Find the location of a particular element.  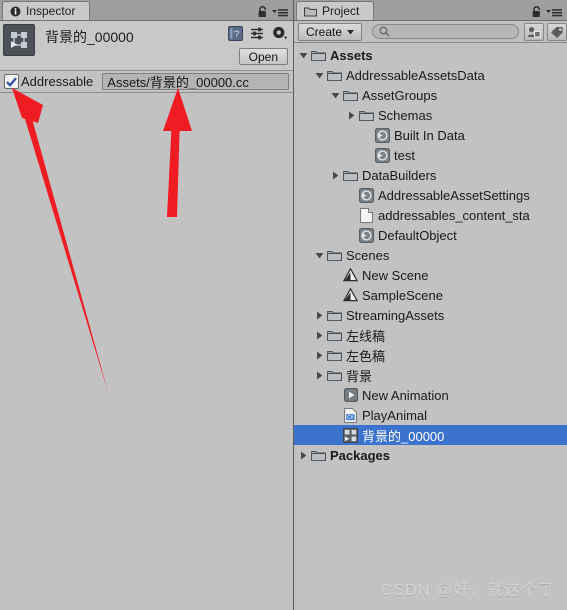

tree-row: StreamingAssets is located at coordinates (430, 315).